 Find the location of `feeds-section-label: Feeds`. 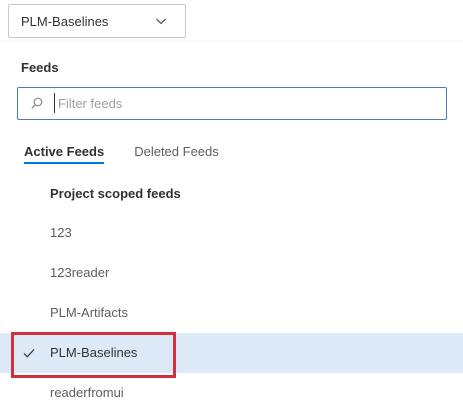

feeds-section-label: Feeds is located at coordinates (40, 67).